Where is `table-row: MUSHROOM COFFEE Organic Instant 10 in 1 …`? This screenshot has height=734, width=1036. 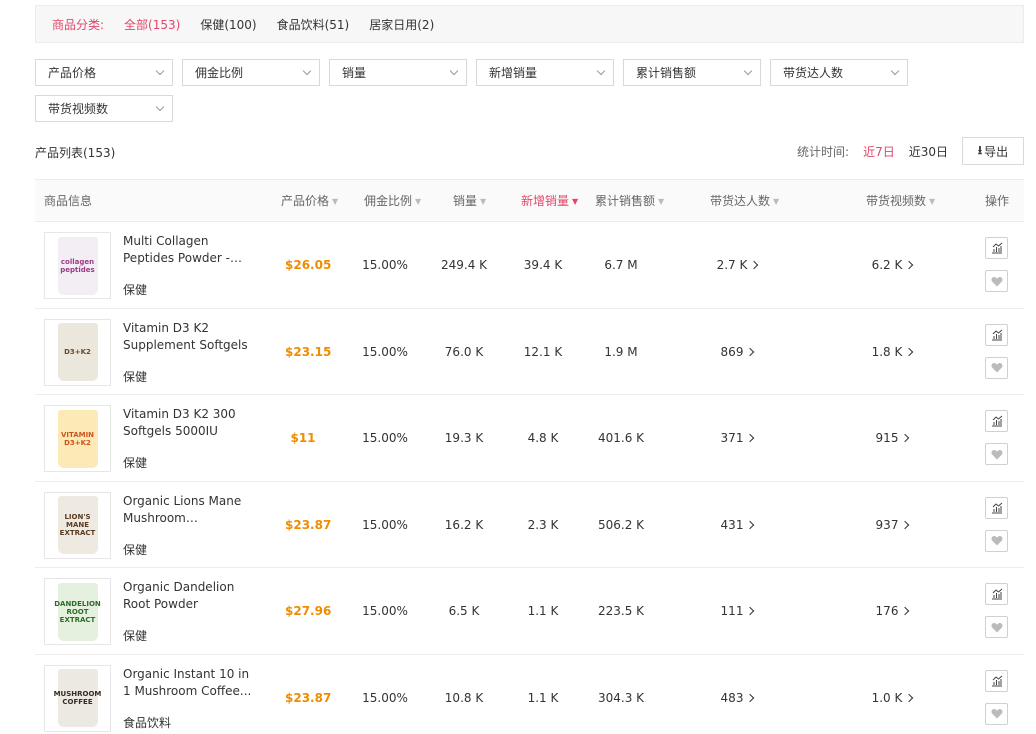 table-row: MUSHROOM COFFEE Organic Instant 10 in 1 … is located at coordinates (529, 694).